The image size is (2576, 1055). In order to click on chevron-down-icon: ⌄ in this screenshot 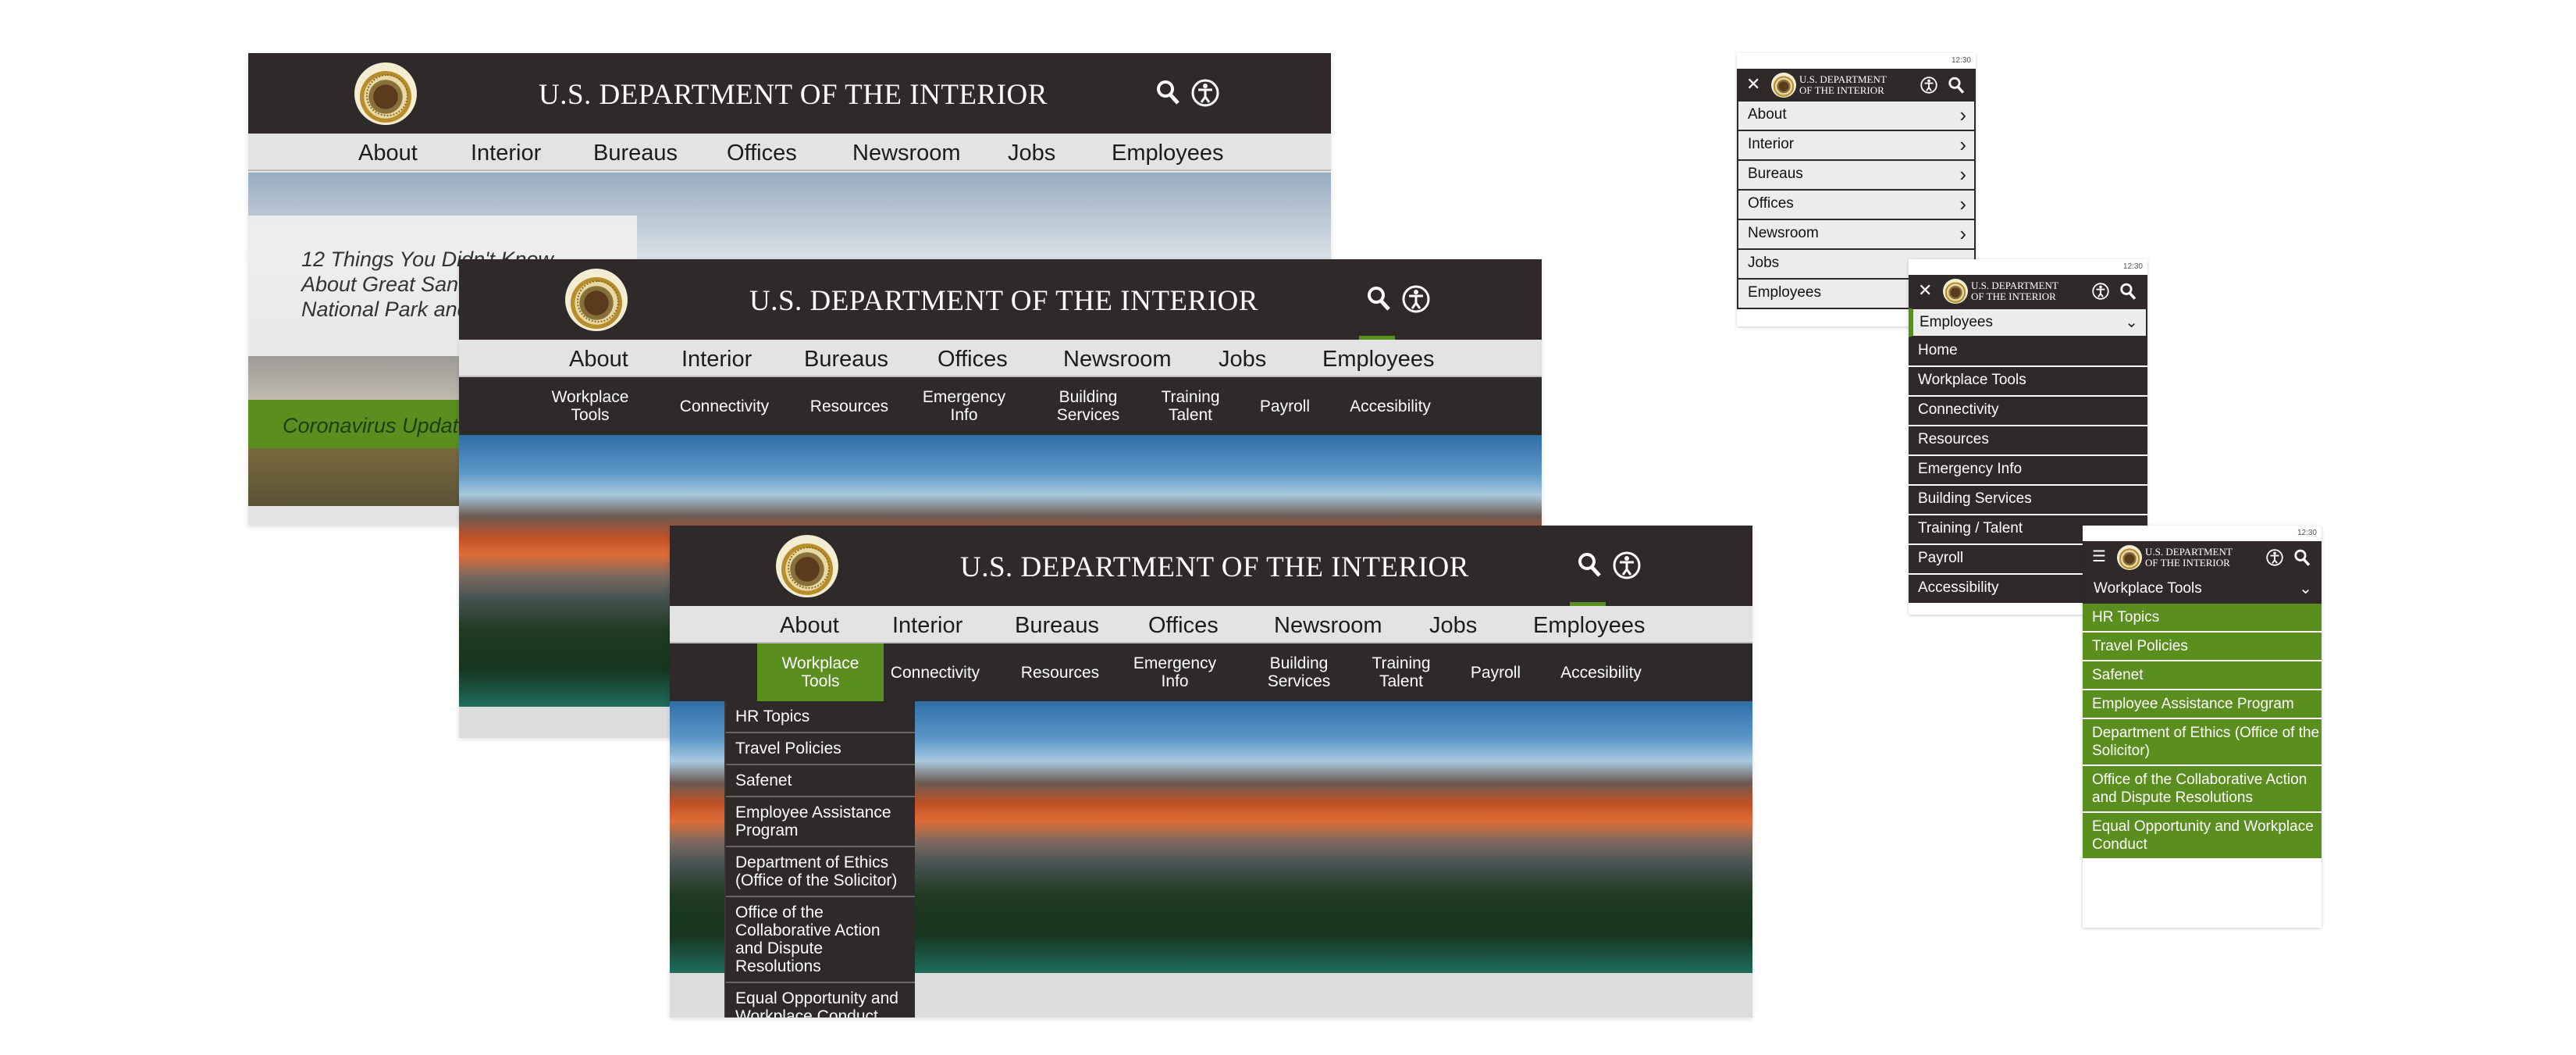, I will do `click(2305, 588)`.